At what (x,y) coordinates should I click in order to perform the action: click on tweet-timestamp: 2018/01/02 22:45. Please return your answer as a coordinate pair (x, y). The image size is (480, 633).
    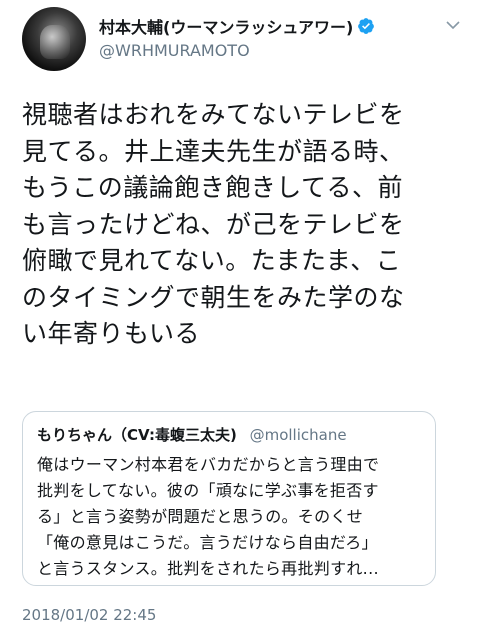
    Looking at the image, I should click on (89, 615).